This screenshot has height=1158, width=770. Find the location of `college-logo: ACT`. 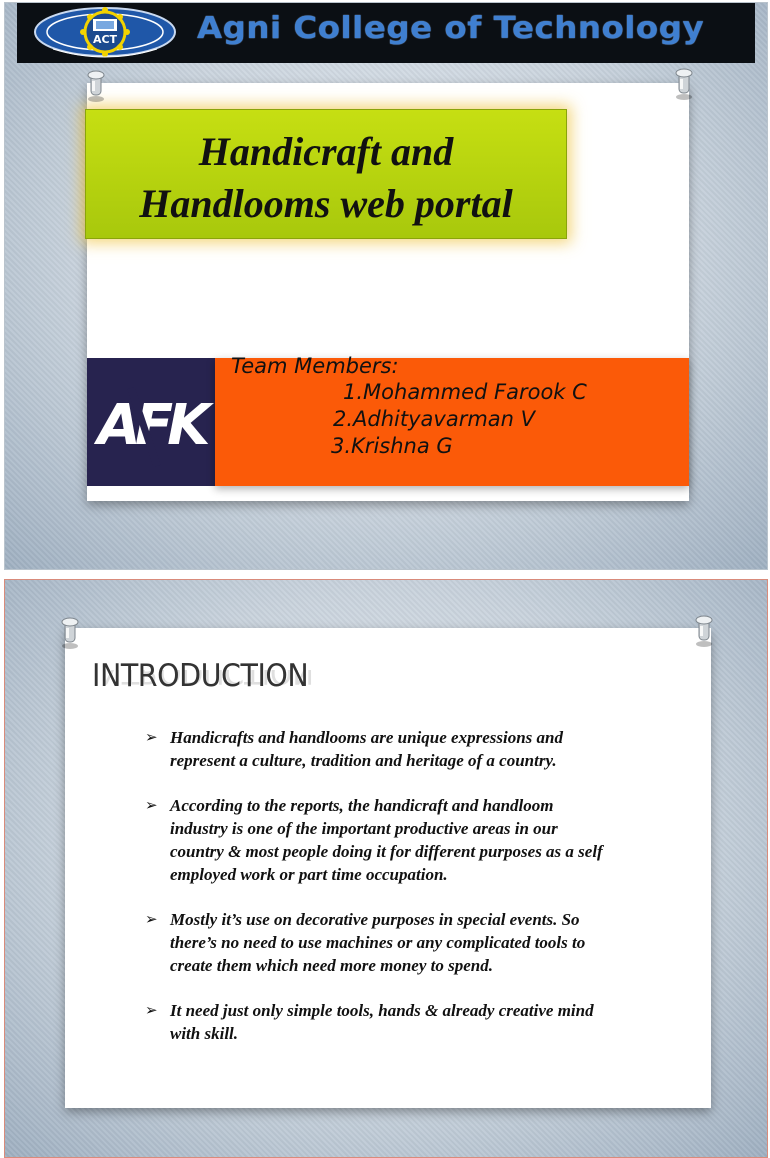

college-logo: ACT is located at coordinates (105, 32).